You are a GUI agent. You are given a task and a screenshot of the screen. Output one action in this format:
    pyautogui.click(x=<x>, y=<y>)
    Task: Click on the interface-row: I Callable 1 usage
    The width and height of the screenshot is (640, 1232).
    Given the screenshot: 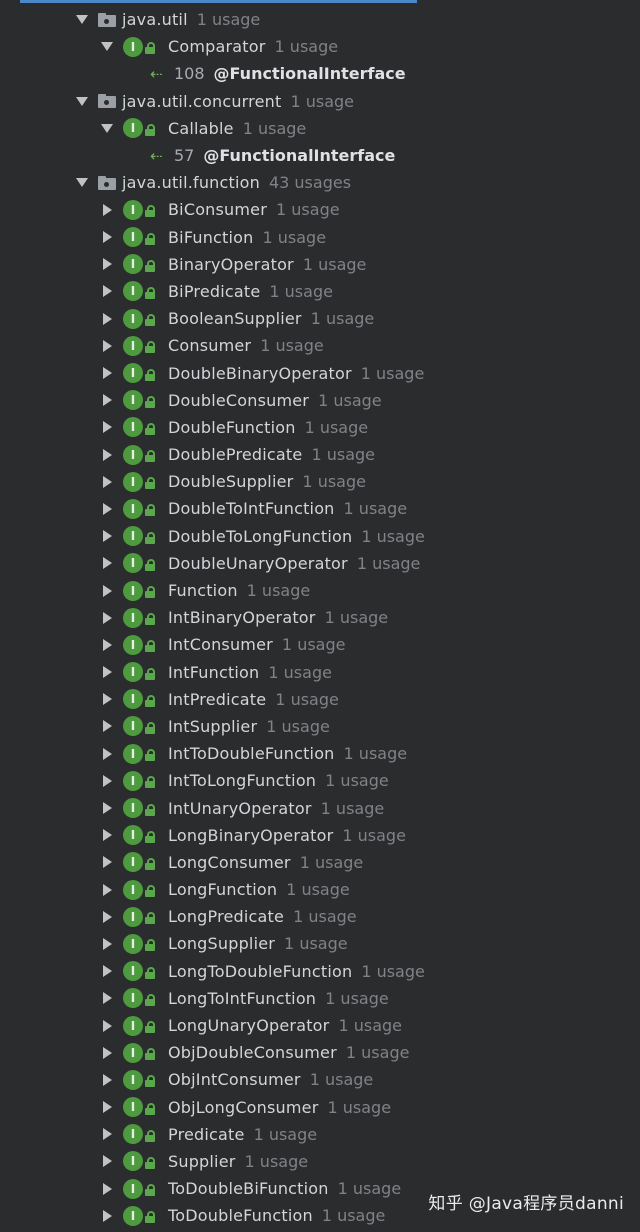 What is the action you would take?
    pyautogui.click(x=320, y=128)
    